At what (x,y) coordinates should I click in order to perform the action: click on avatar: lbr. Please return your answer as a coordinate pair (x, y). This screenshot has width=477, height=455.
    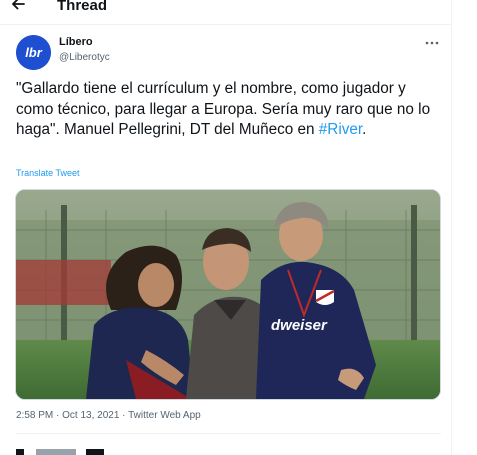
    Looking at the image, I should click on (33, 52).